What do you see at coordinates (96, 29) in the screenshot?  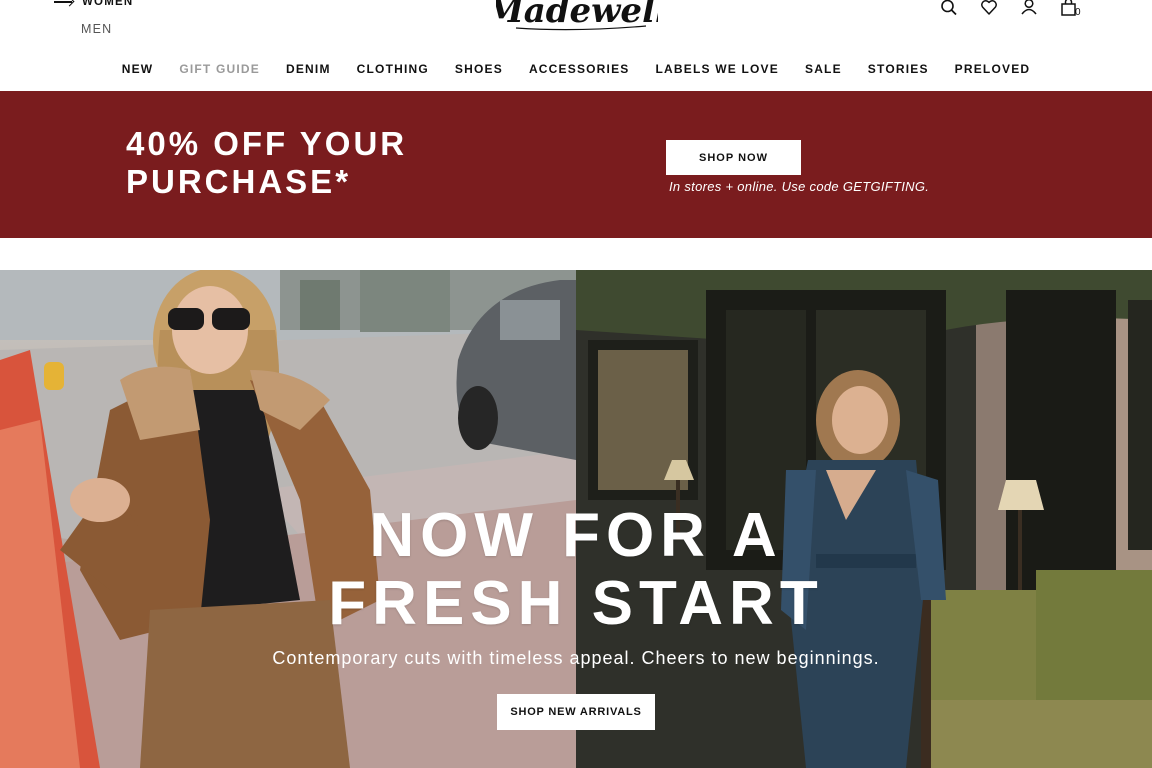 I see `gender-men-link: MEN` at bounding box center [96, 29].